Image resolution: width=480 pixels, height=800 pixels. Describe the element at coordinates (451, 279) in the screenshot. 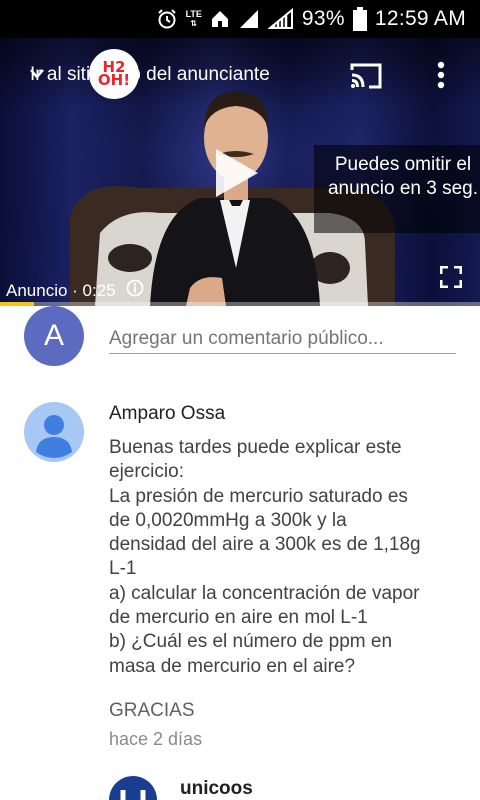

I see `fullscreen-icon` at that location.